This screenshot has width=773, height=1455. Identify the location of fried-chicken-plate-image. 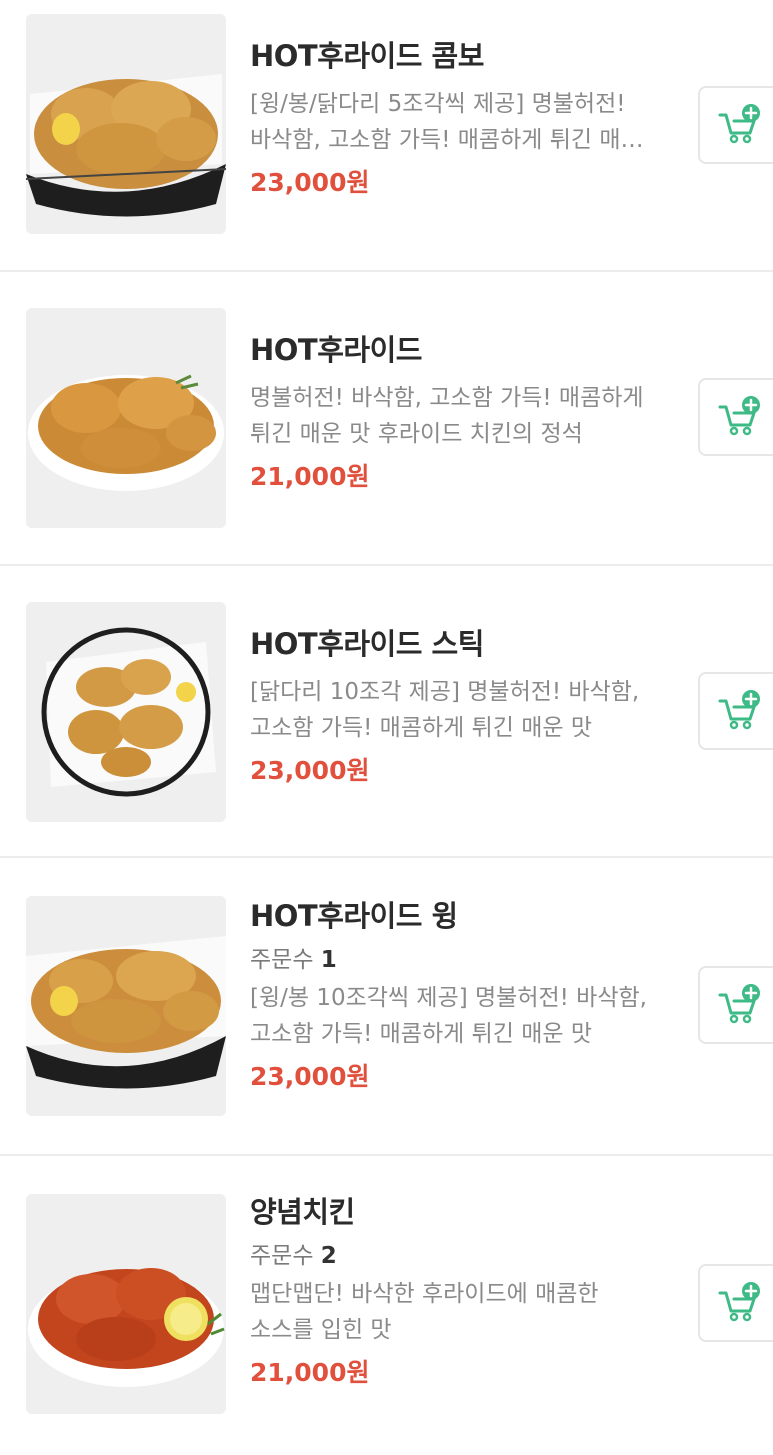
(126, 418).